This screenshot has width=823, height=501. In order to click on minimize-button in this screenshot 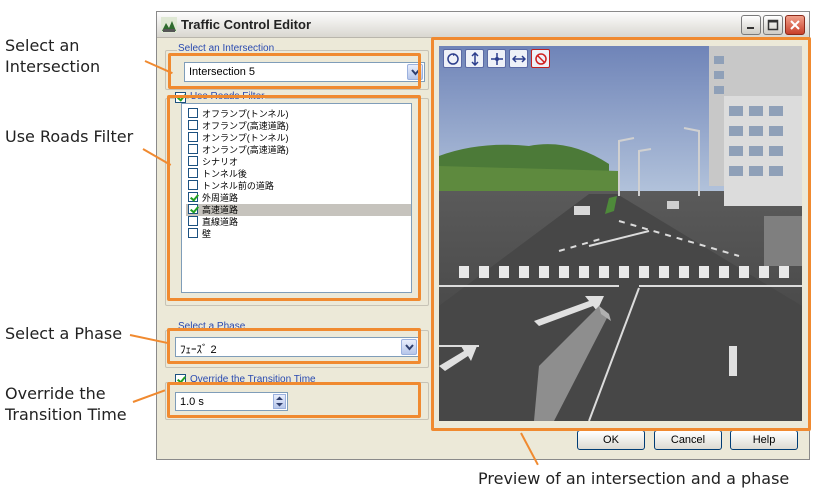, I will do `click(751, 25)`.